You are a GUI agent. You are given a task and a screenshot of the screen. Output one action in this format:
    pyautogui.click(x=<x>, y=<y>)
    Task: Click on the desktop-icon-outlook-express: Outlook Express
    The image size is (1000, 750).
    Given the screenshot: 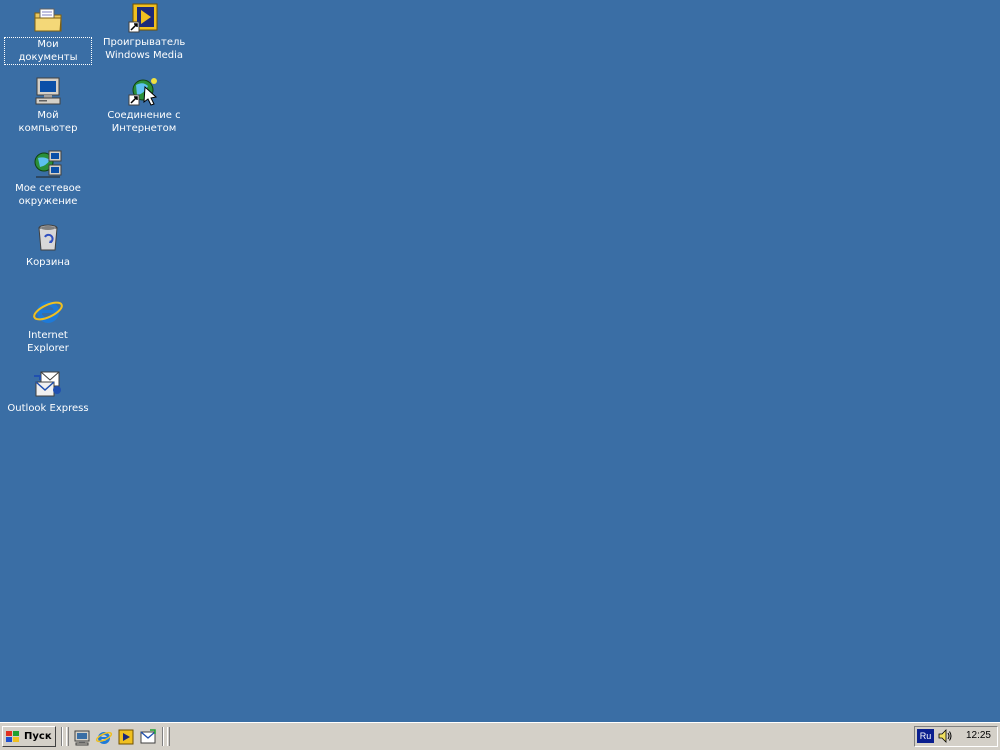 What is the action you would take?
    pyautogui.click(x=48, y=391)
    